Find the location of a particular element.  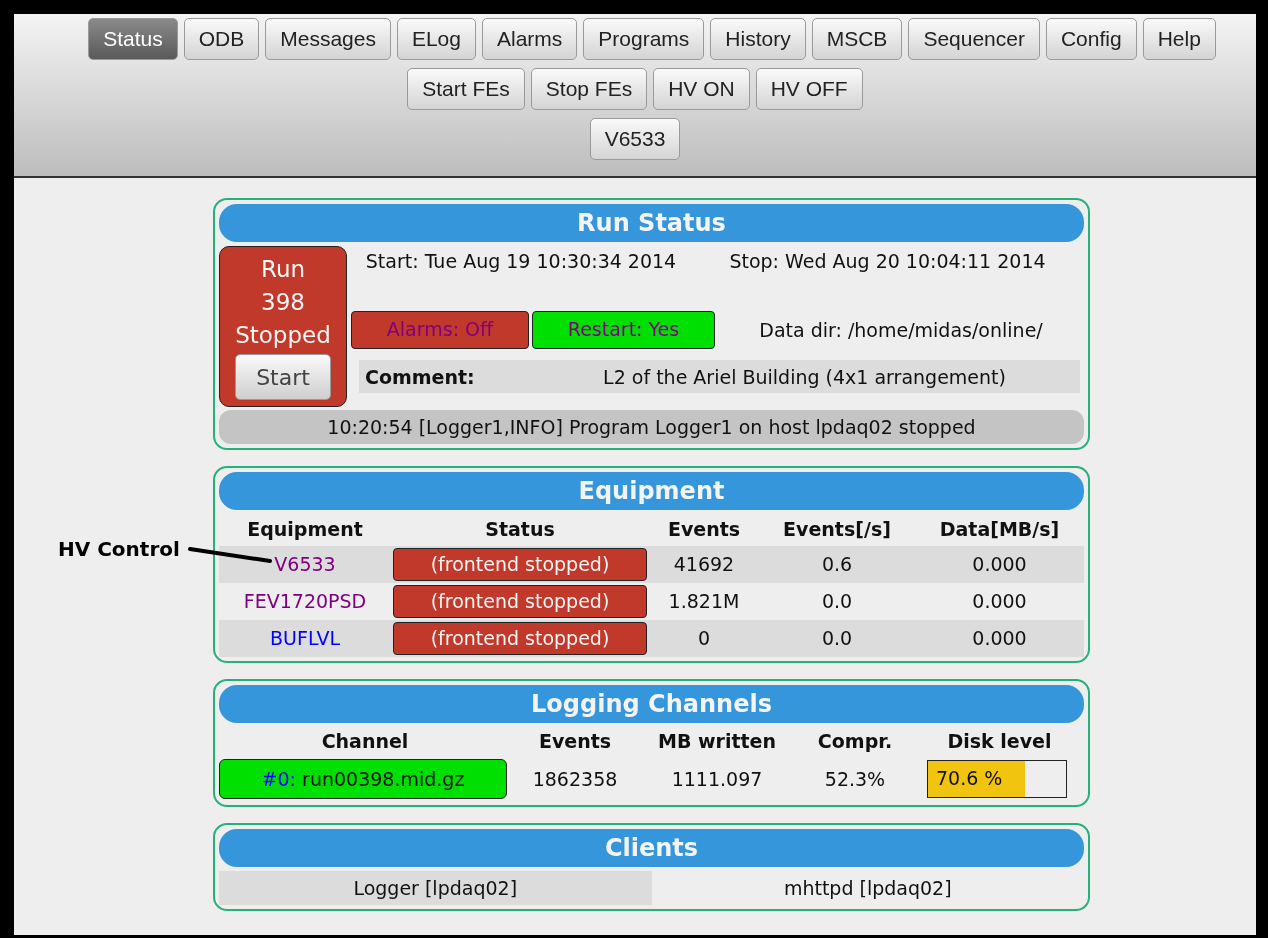

start-button: Start is located at coordinates (283, 377).